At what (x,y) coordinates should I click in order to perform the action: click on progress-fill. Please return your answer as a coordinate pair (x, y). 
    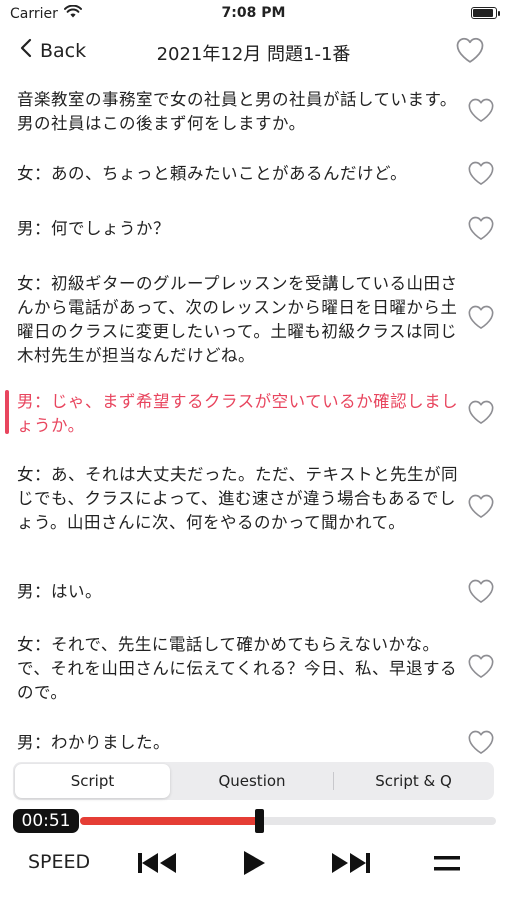
    Looking at the image, I should click on (169, 821).